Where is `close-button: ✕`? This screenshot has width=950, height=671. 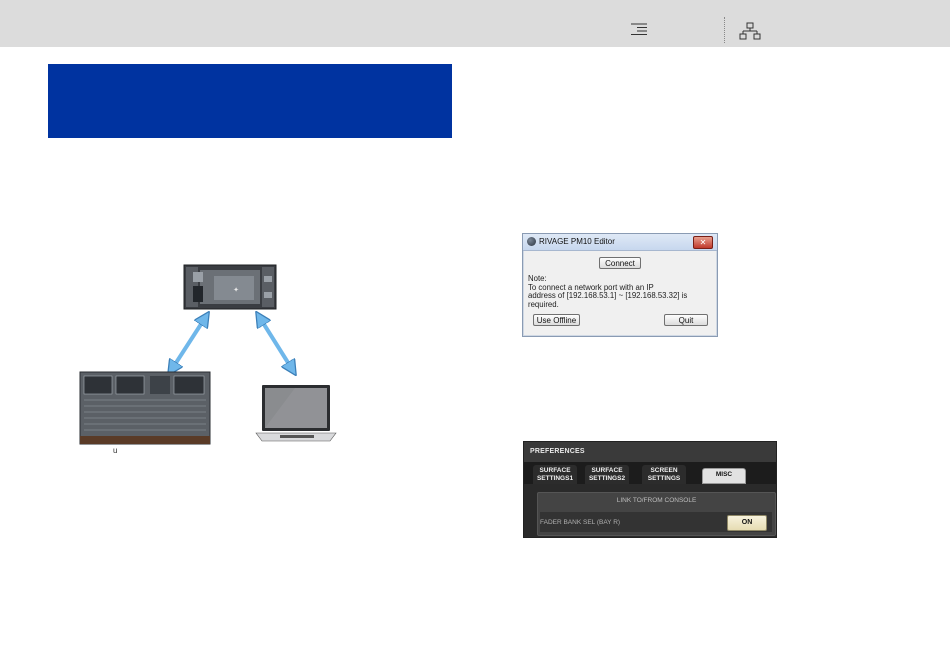 close-button: ✕ is located at coordinates (703, 242).